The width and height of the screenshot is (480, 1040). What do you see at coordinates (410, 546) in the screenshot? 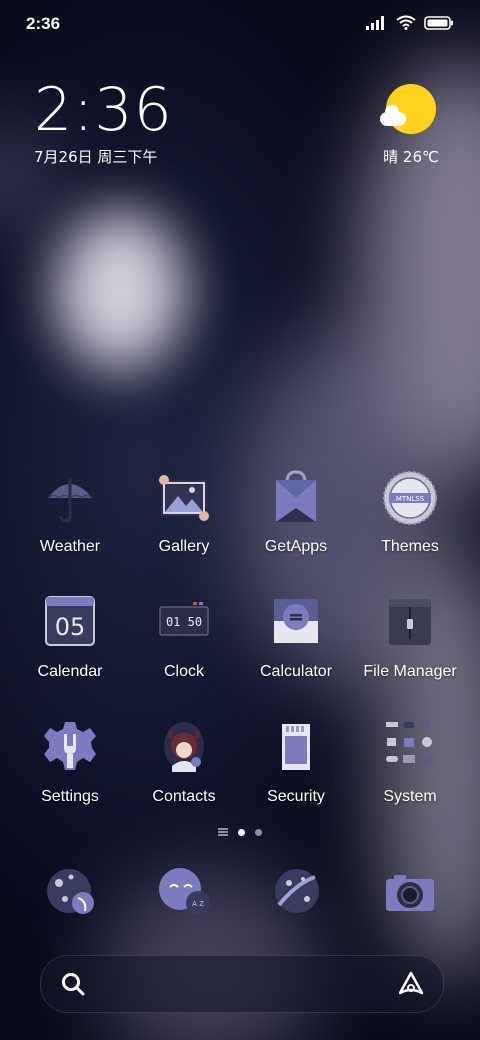
I see `app-label: Themes` at bounding box center [410, 546].